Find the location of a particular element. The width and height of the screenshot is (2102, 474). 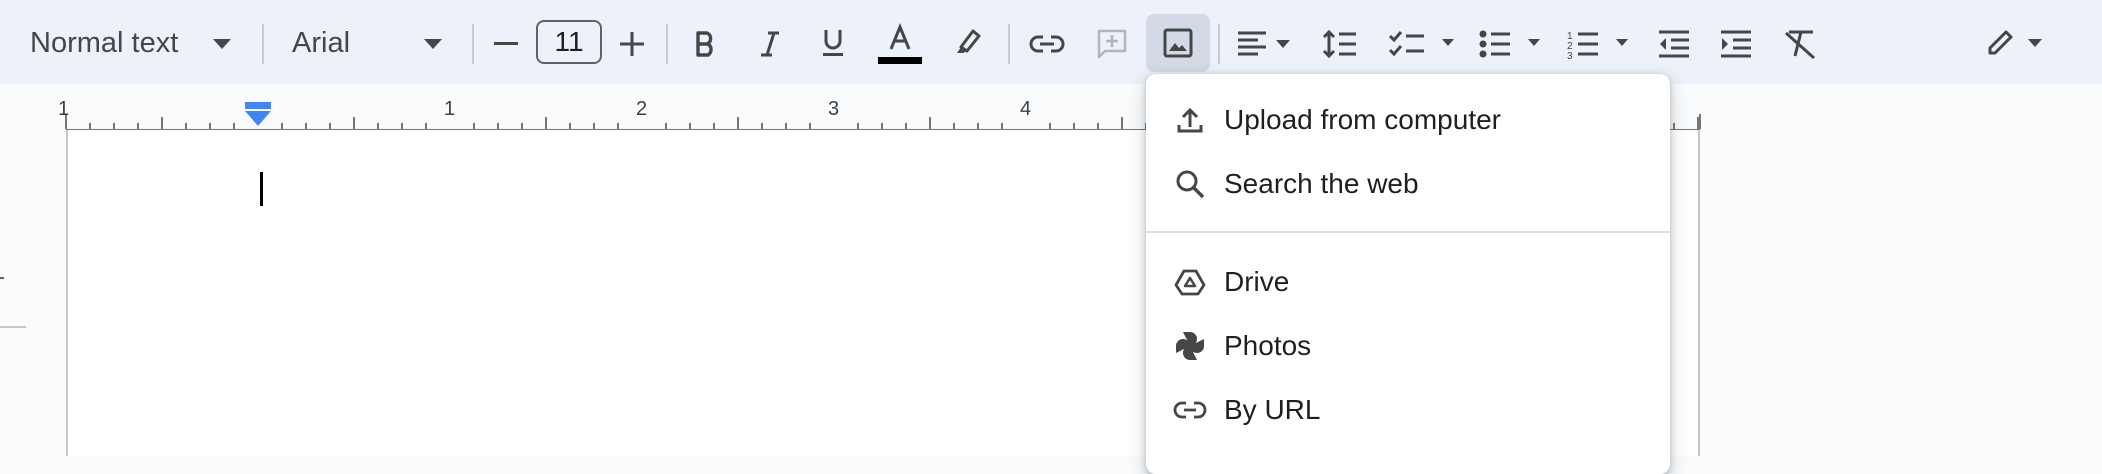

drive-icon is located at coordinates (1190, 282).